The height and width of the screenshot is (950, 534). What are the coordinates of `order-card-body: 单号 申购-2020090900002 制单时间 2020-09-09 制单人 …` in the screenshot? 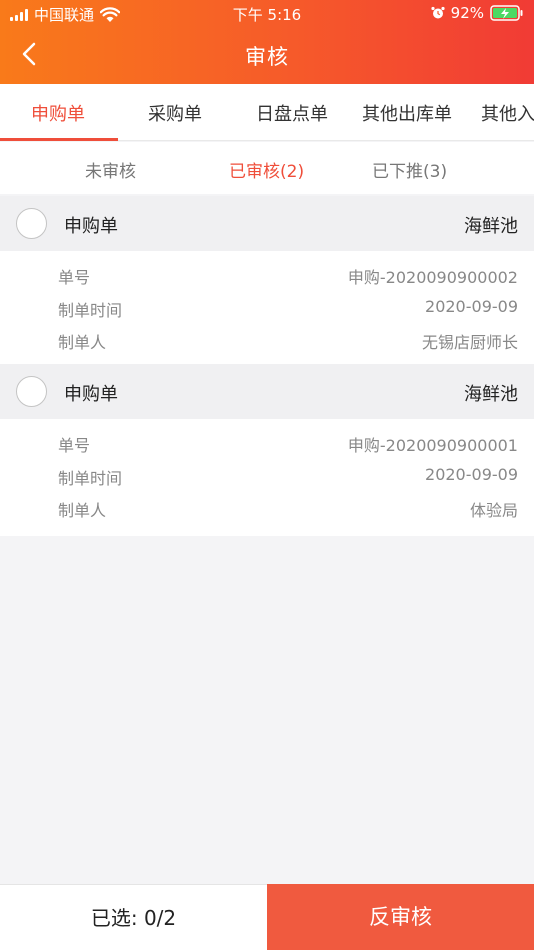 It's located at (267, 309).